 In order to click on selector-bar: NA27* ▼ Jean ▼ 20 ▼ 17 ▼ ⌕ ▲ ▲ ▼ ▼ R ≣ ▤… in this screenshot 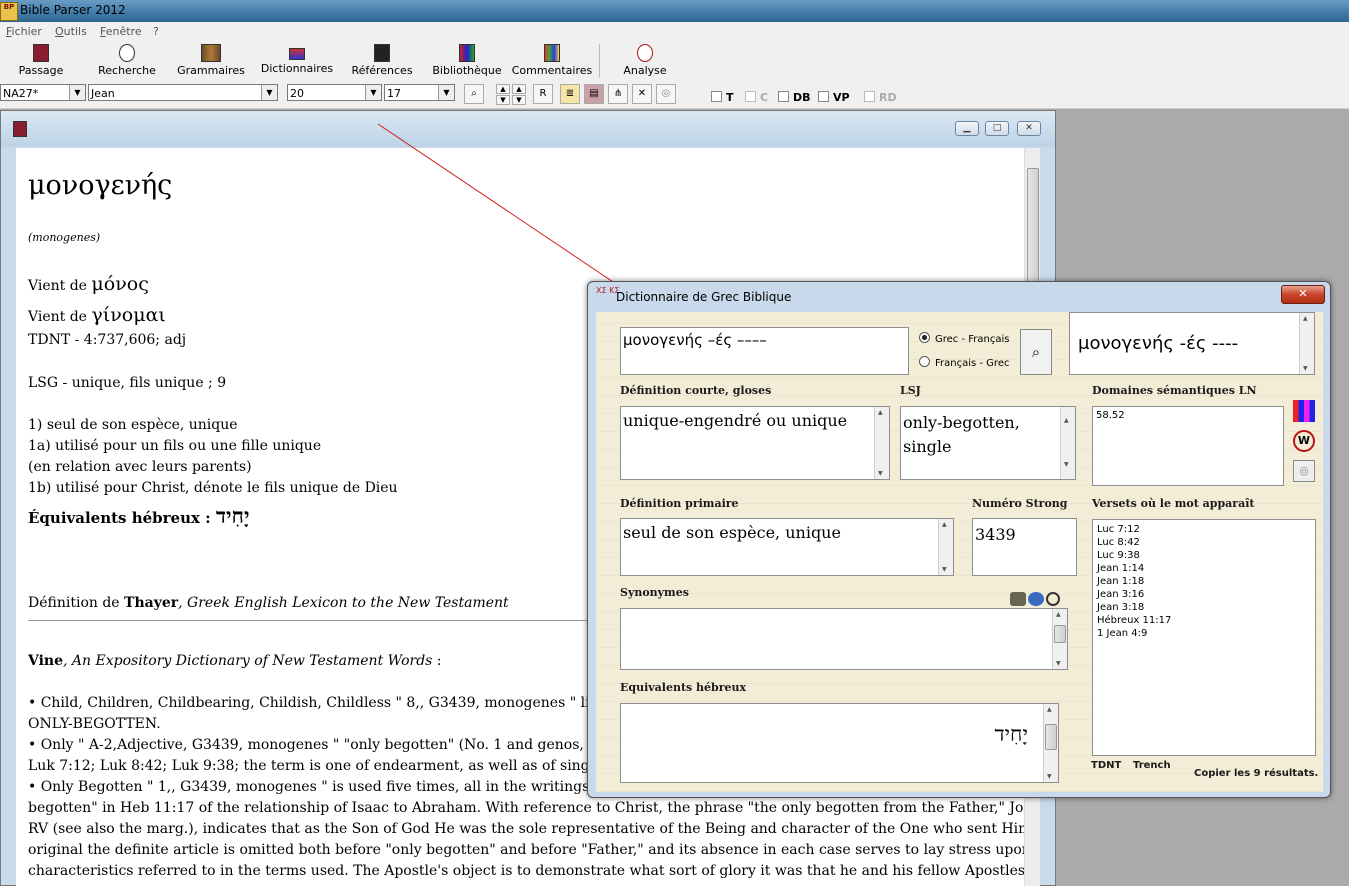, I will do `click(674, 95)`.